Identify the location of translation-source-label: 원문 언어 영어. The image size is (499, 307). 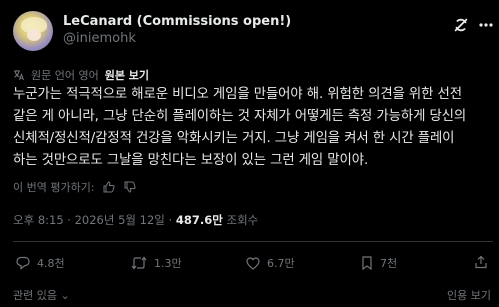
(65, 75).